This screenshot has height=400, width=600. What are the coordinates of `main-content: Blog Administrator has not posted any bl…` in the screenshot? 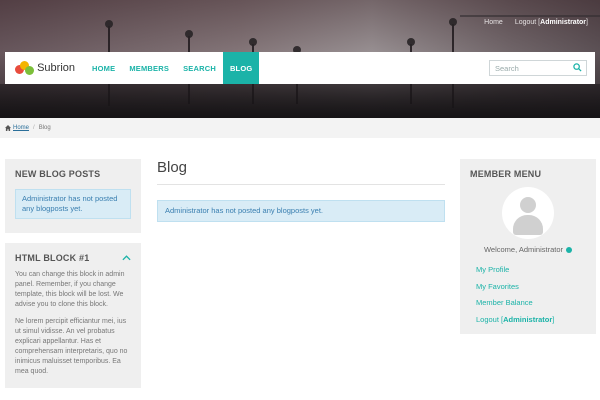 It's located at (301, 190).